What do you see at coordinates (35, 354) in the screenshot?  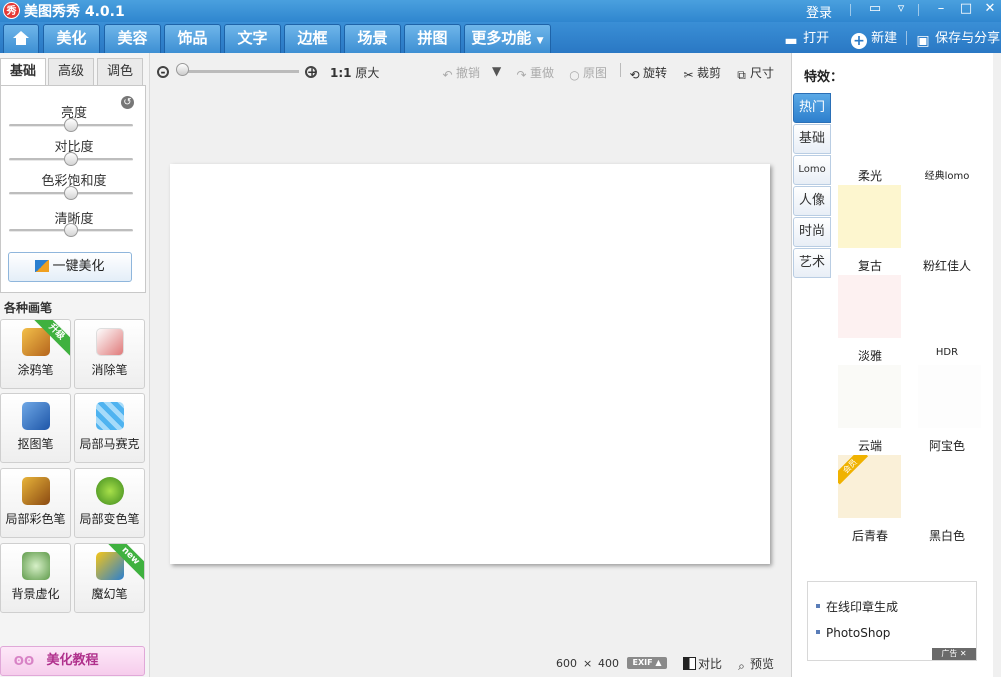 I see `doodle-pen-button: 涂鸦笔 升级` at bounding box center [35, 354].